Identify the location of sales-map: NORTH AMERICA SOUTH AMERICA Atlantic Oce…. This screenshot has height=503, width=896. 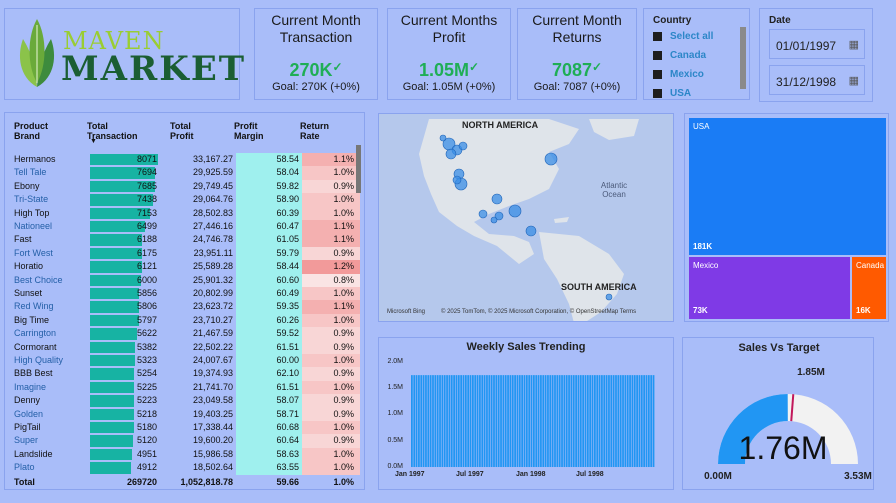
(526, 217).